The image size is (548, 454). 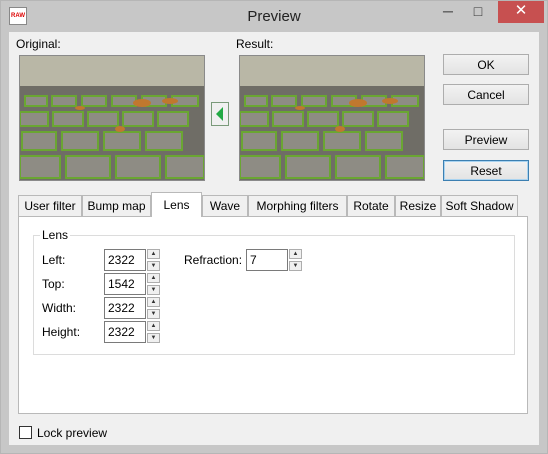 What do you see at coordinates (267, 260) in the screenshot?
I see `refraction-input: 7` at bounding box center [267, 260].